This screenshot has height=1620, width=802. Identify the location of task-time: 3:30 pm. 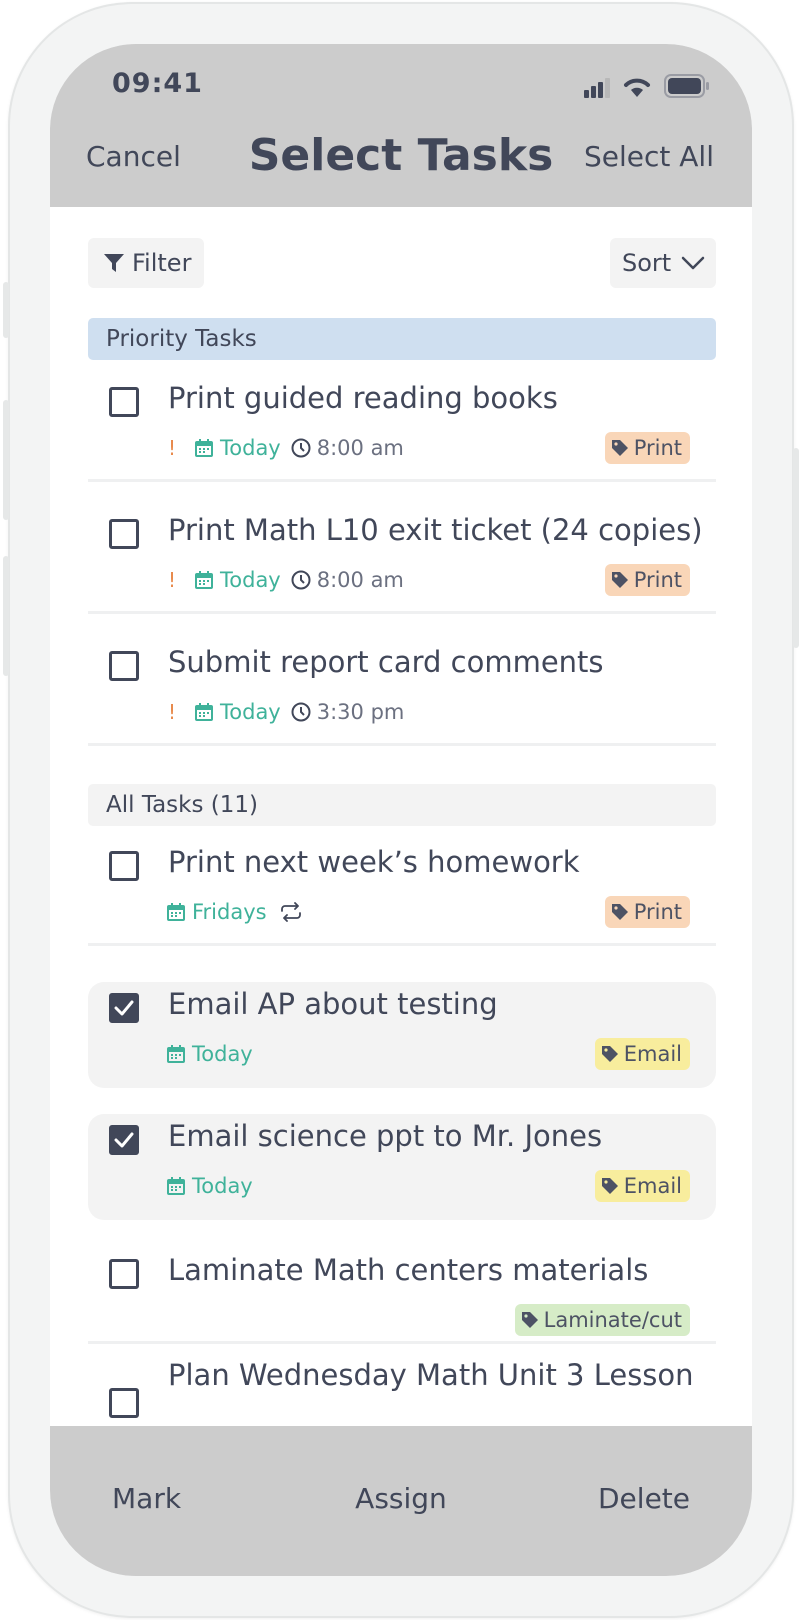
(348, 712).